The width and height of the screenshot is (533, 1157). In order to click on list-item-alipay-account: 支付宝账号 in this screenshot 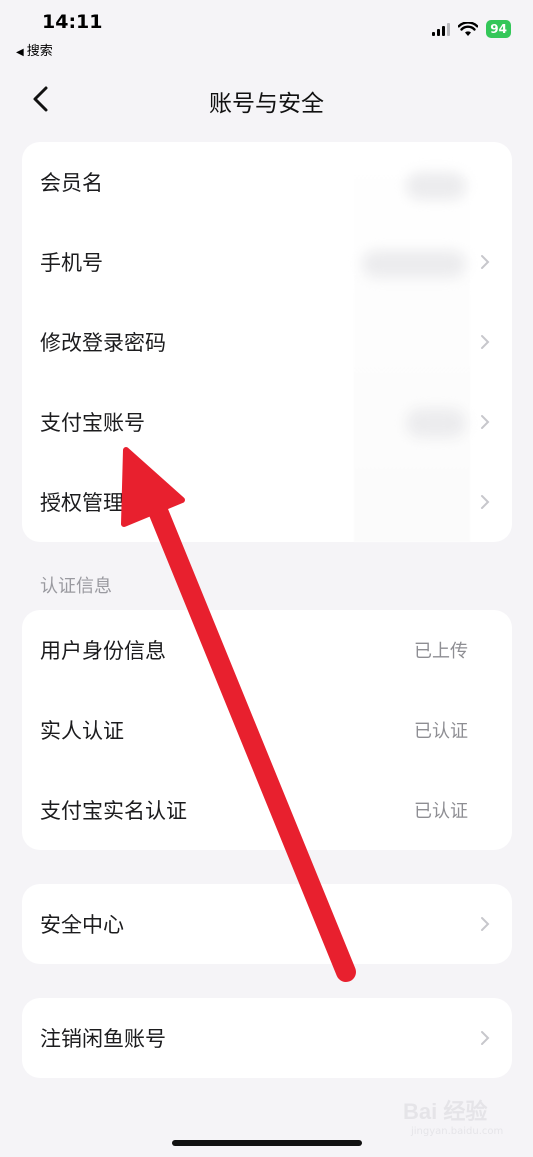, I will do `click(267, 422)`.